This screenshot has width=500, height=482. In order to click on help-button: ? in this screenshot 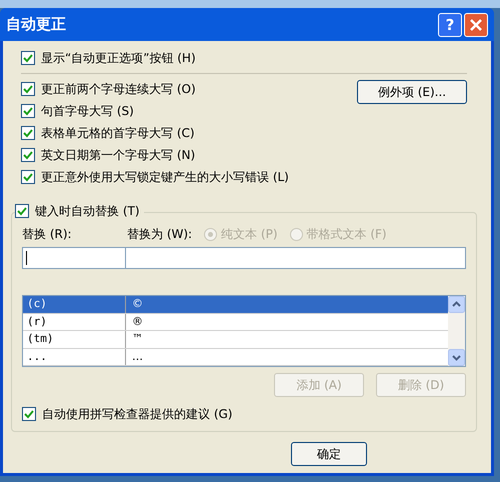, I will do `click(450, 24)`.